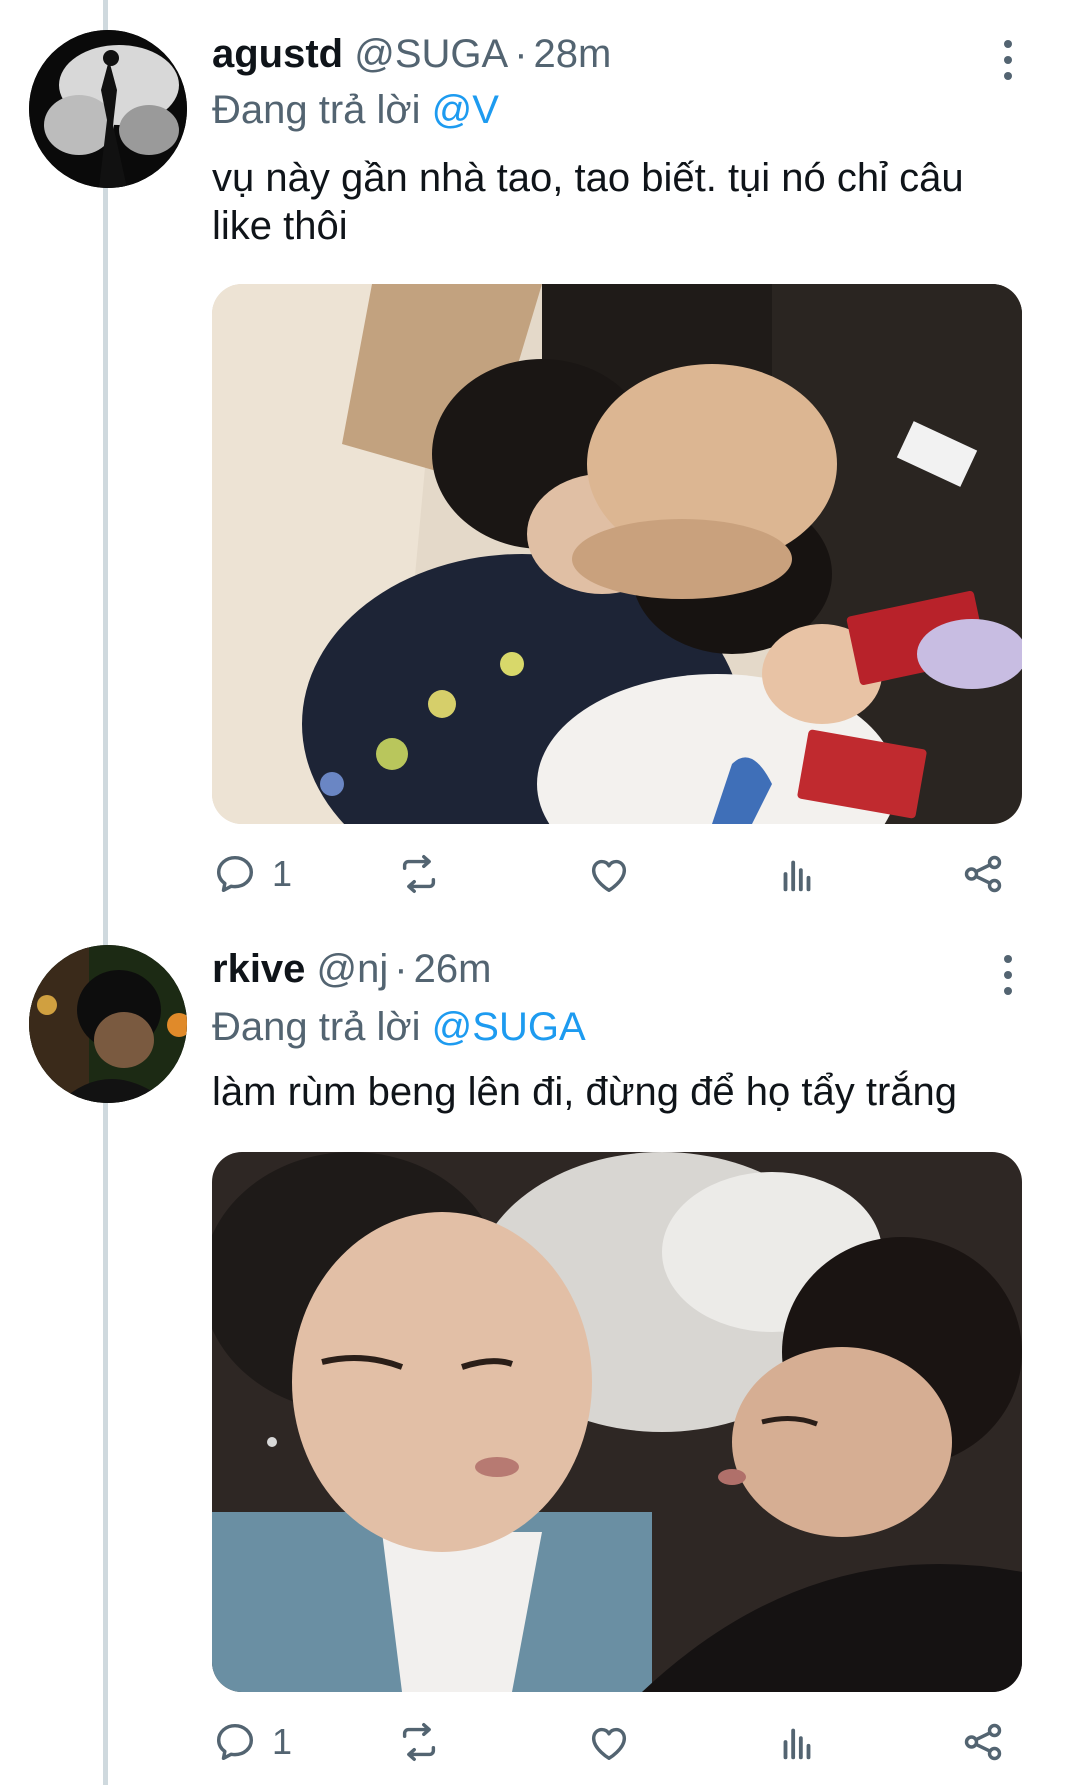  What do you see at coordinates (509, 1027) in the screenshot?
I see `reply-mention: @SUGA` at bounding box center [509, 1027].